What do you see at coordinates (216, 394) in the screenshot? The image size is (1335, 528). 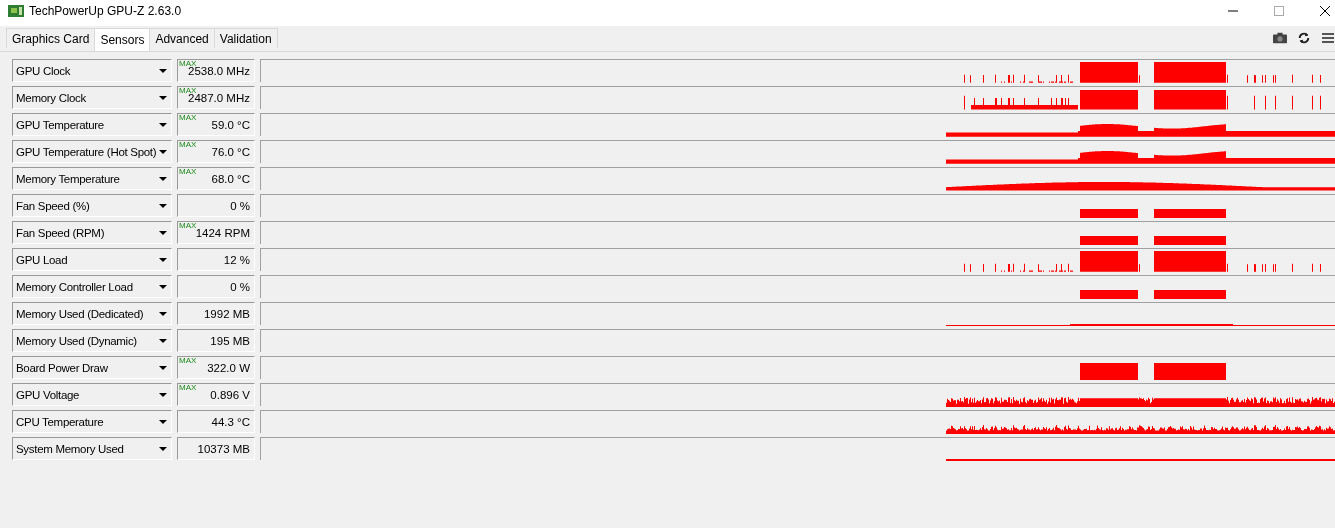 I see `value-field: MAX 0.896 V` at bounding box center [216, 394].